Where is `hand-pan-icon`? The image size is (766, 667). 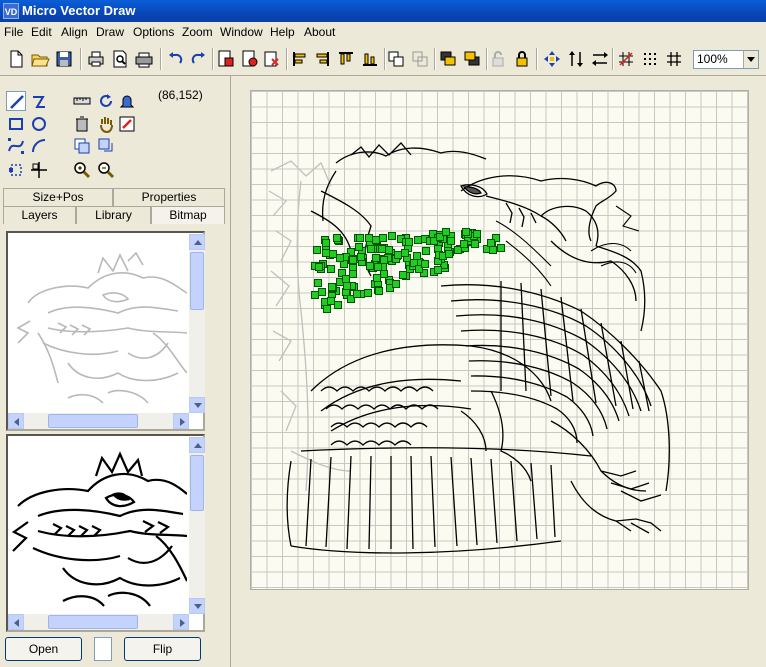
hand-pan-icon is located at coordinates (106, 124).